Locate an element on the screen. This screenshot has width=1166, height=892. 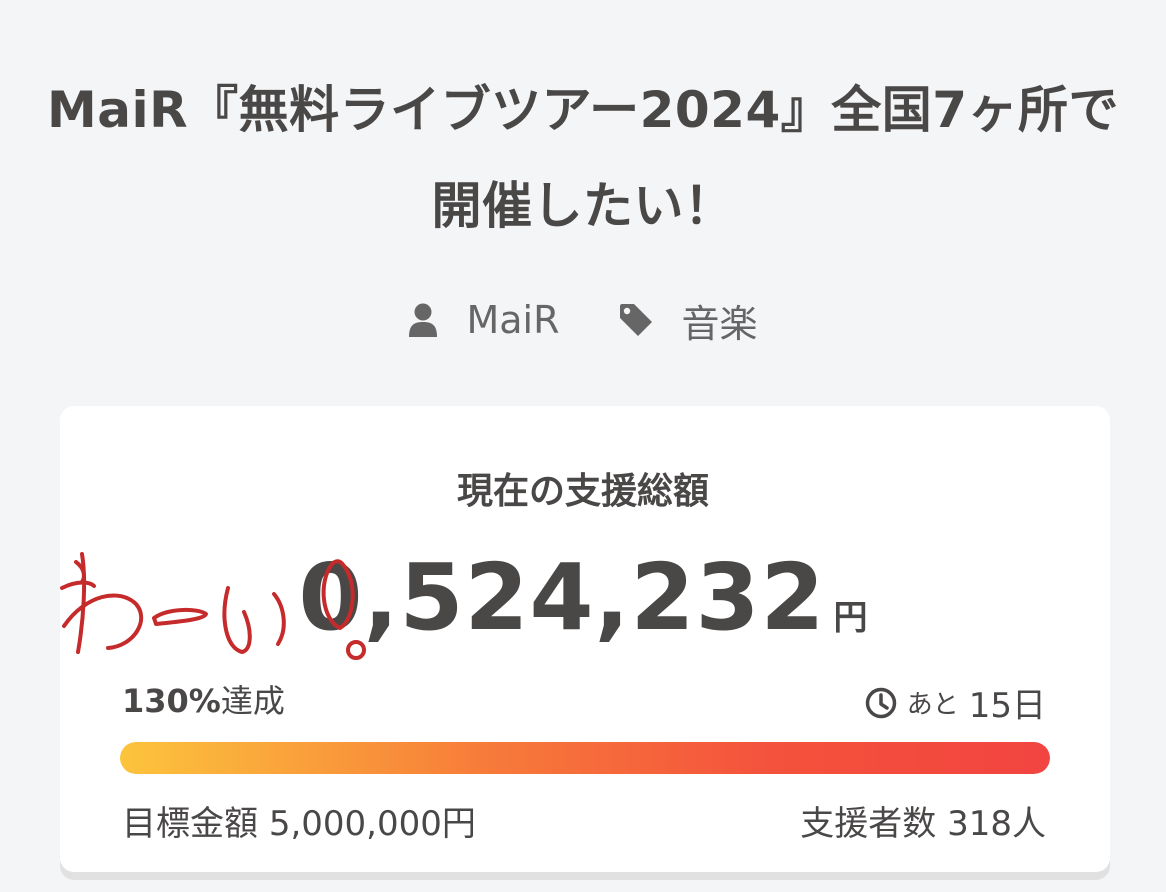
remaining-prefix: あと is located at coordinates (932, 705).